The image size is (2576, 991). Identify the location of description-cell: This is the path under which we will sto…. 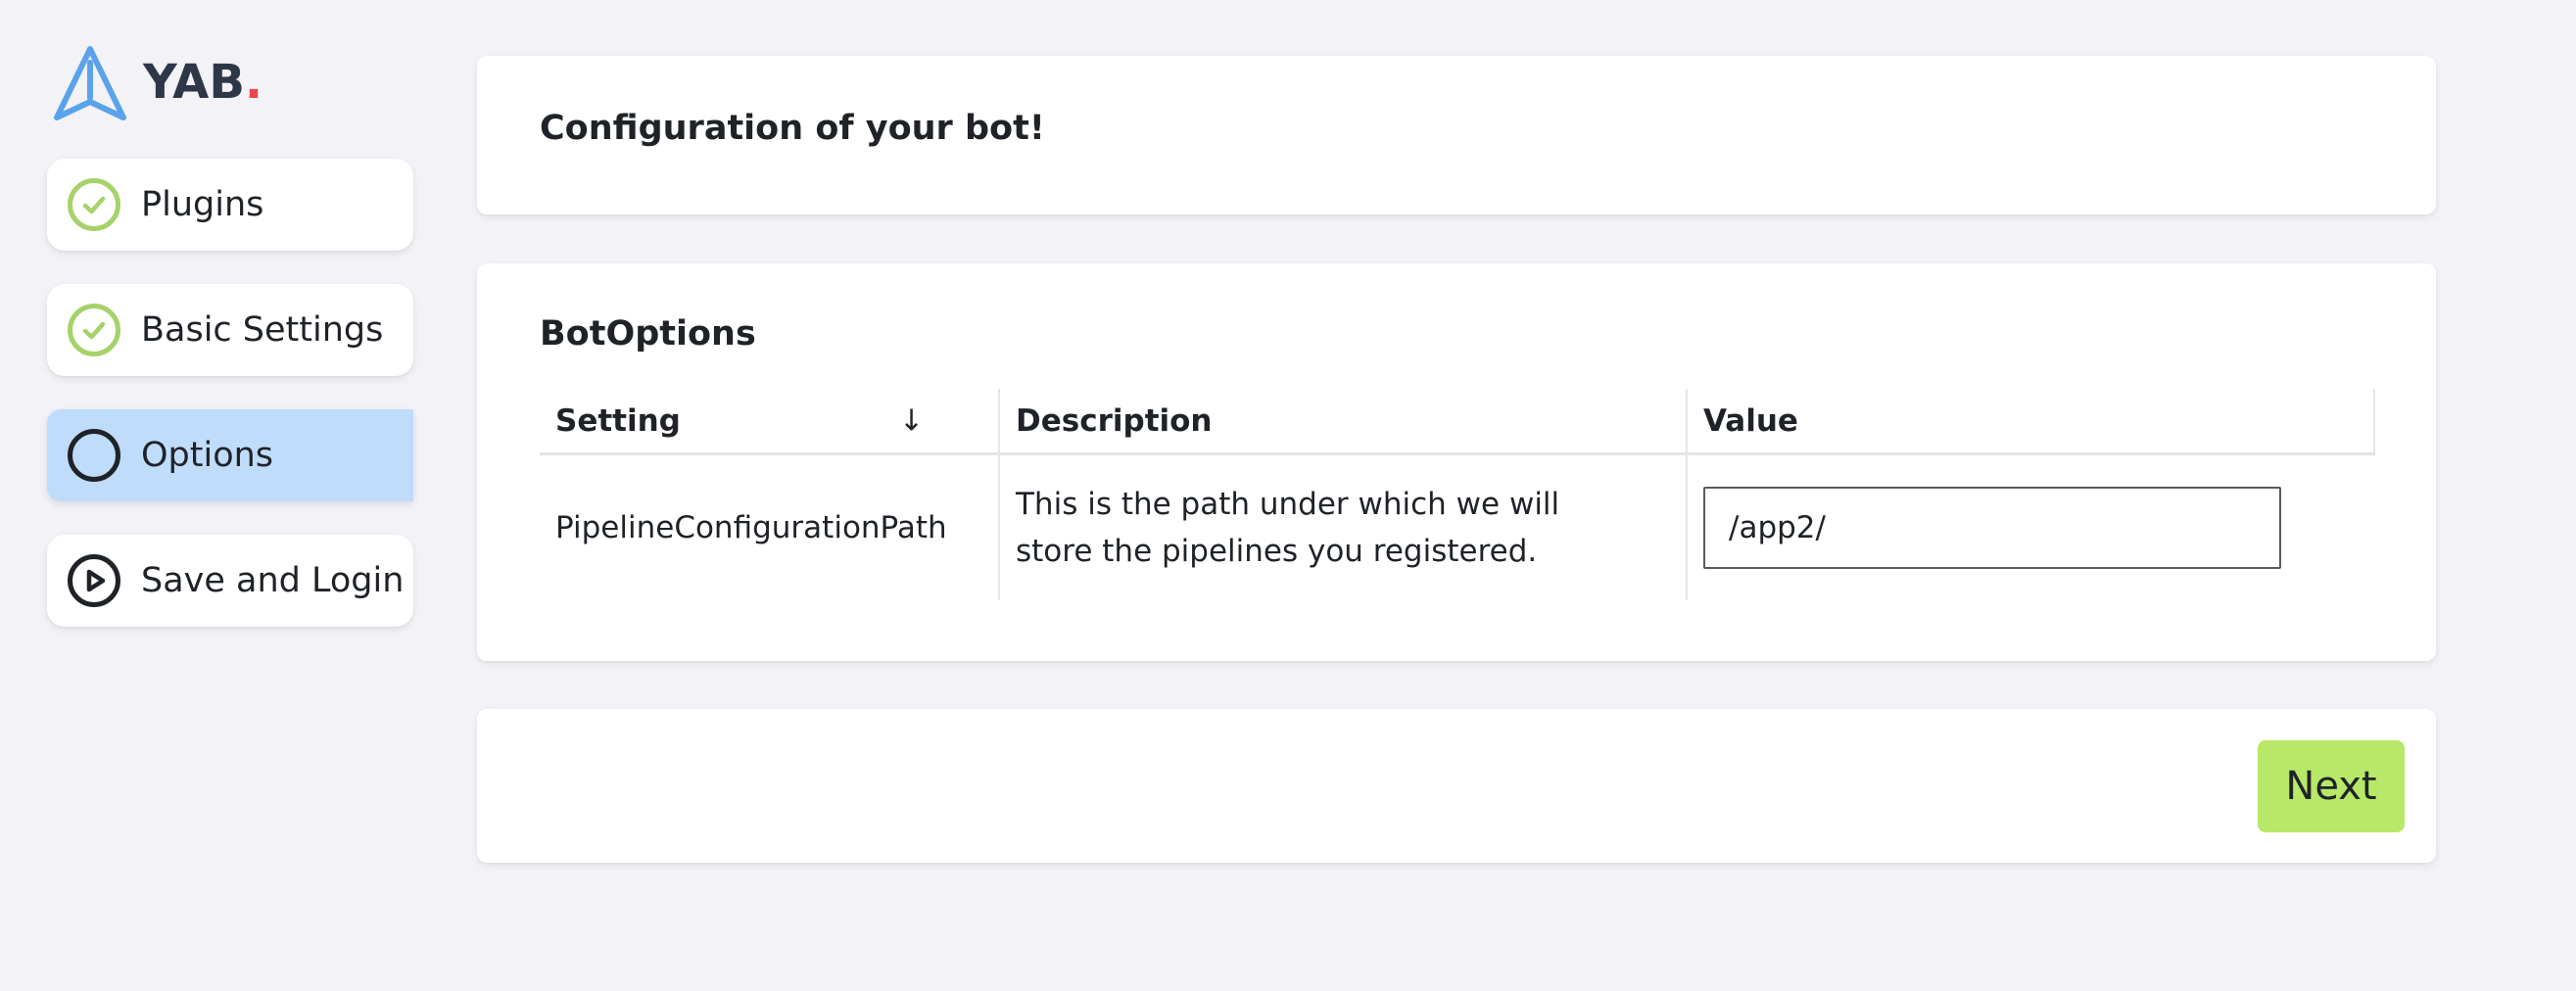
(1344, 527).